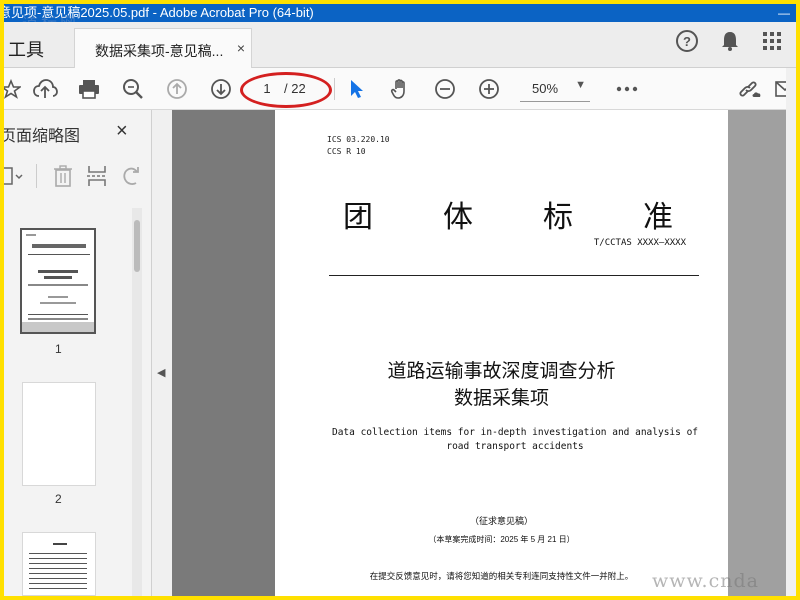 The height and width of the screenshot is (600, 800). I want to click on help-icon: ?, so click(687, 41).